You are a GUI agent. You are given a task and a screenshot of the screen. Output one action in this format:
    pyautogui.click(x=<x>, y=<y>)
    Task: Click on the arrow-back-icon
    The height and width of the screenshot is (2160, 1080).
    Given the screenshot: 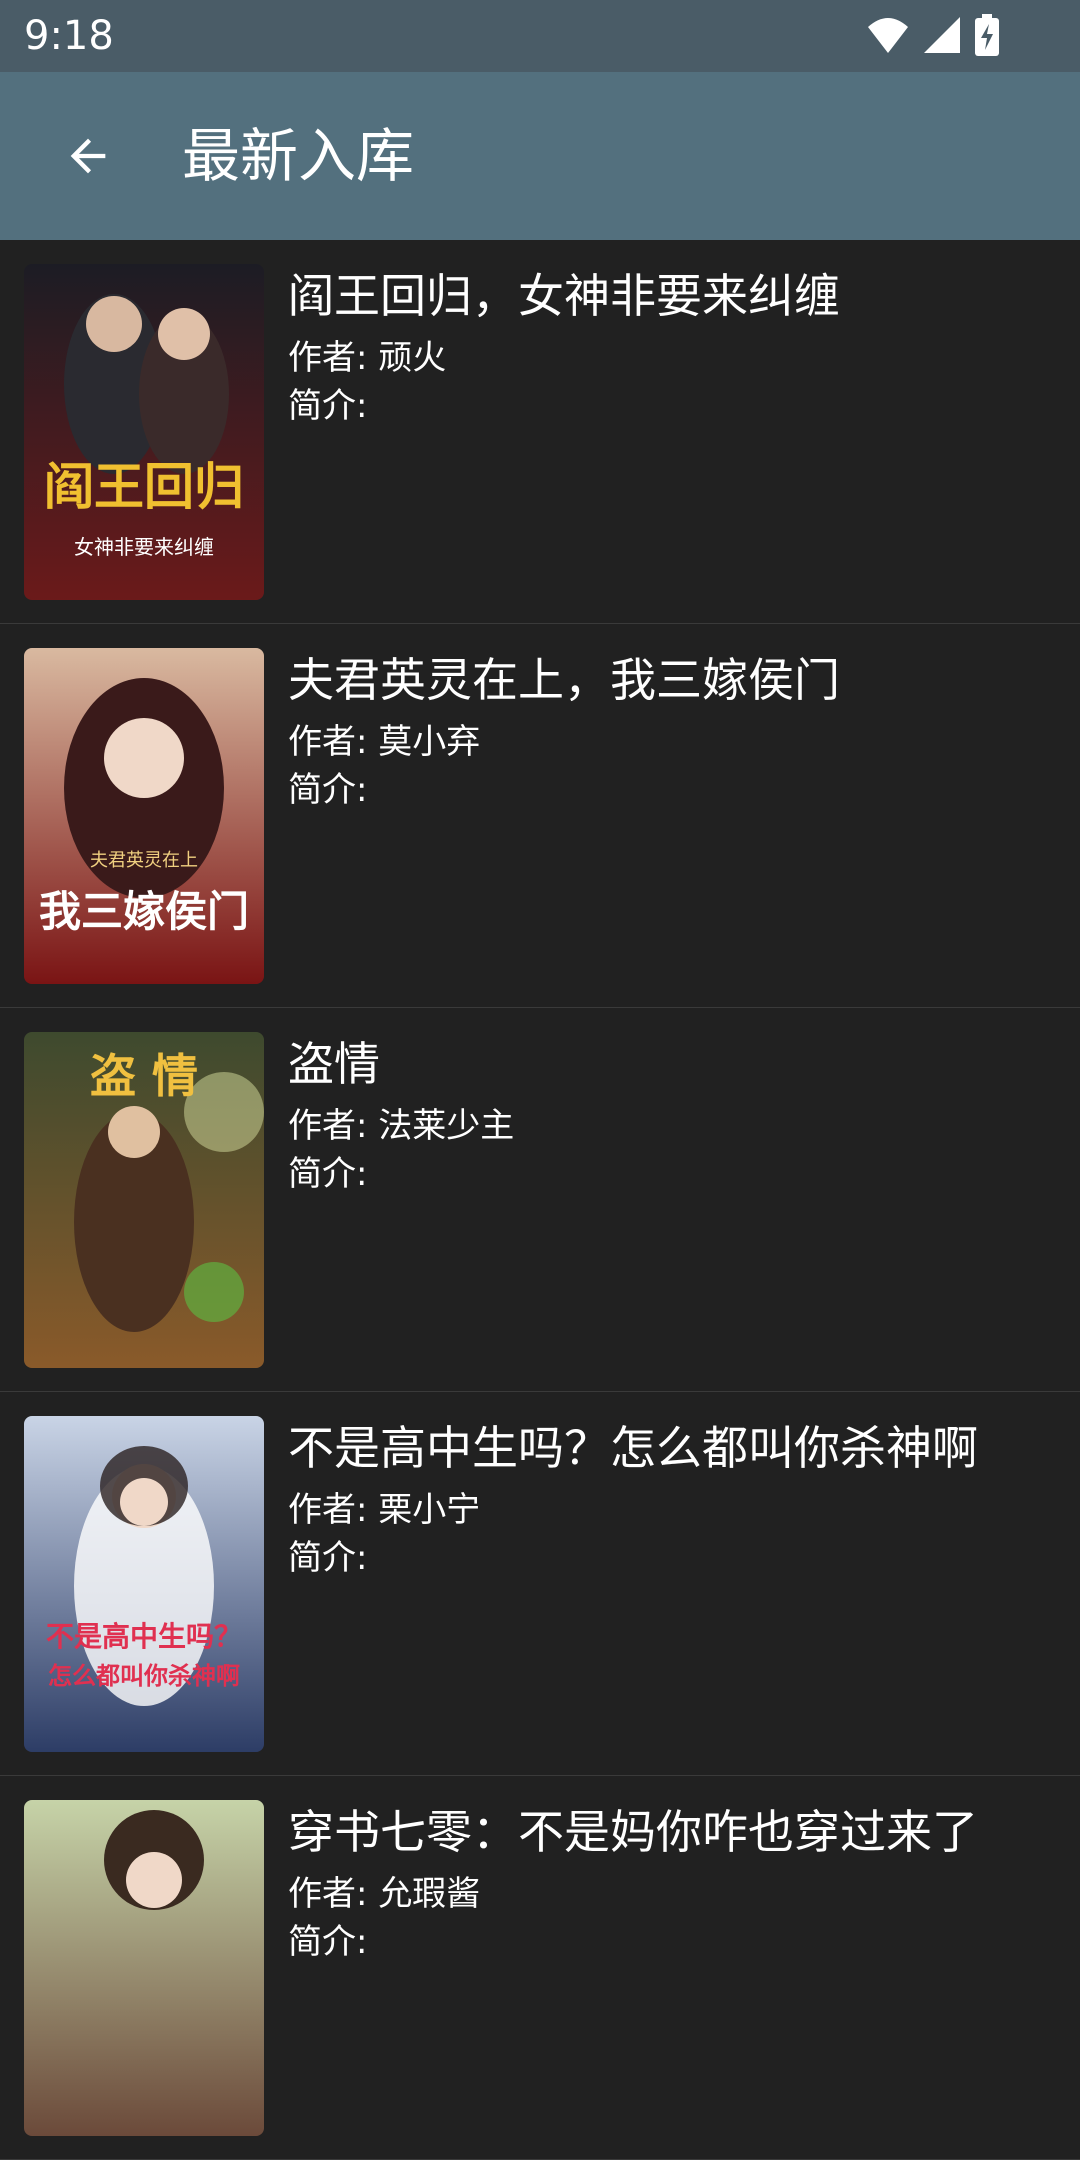 What is the action you would take?
    pyautogui.click(x=88, y=156)
    